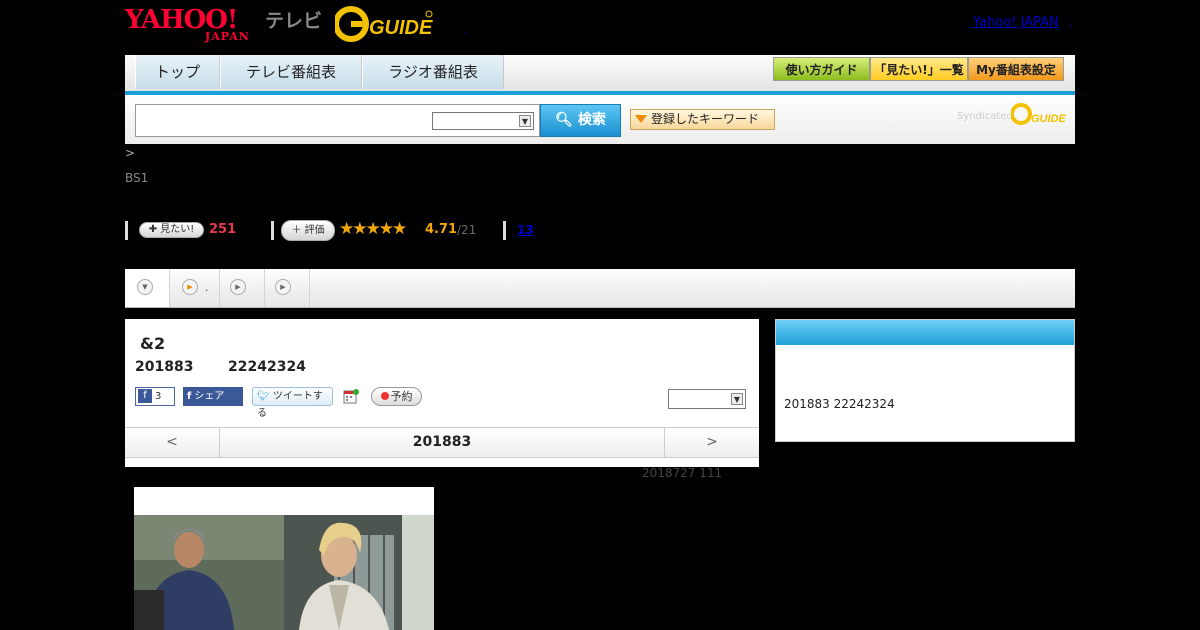 This screenshot has width=1200, height=630. I want to click on star-rating-icon: ★★★★★, so click(373, 229).